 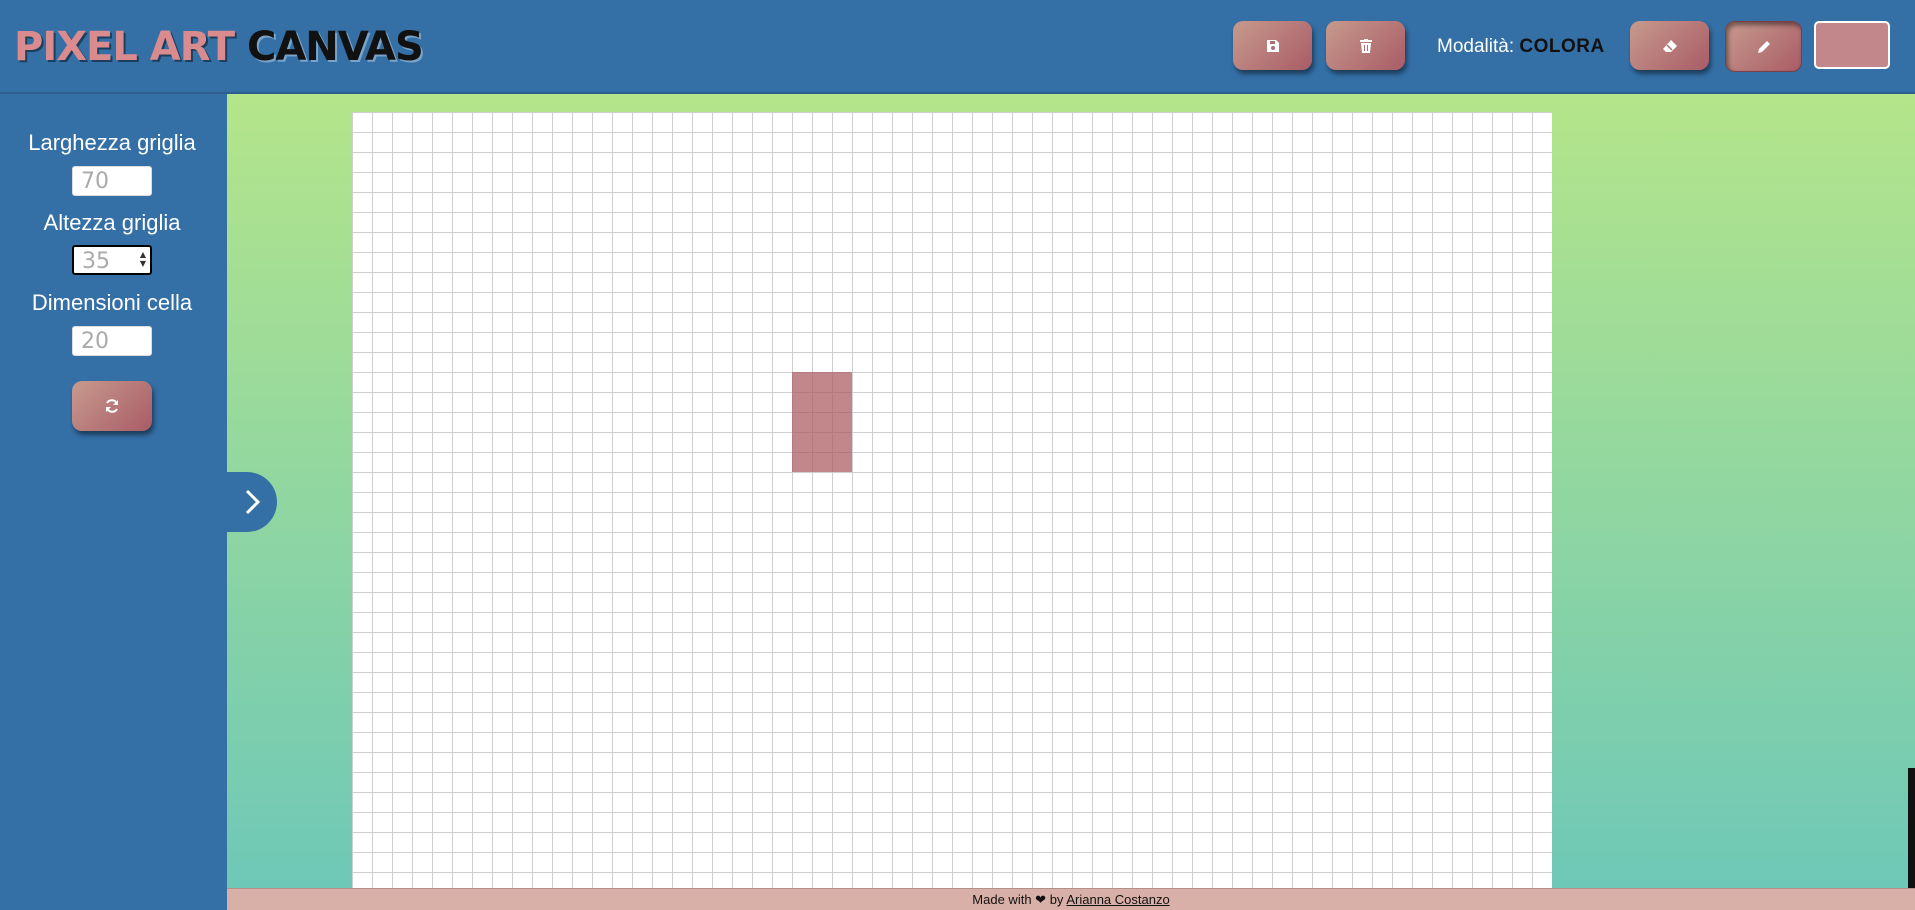 What do you see at coordinates (957, 47) in the screenshot?
I see `app-header: PIXEL ART CANVAS Modalità: COLORA` at bounding box center [957, 47].